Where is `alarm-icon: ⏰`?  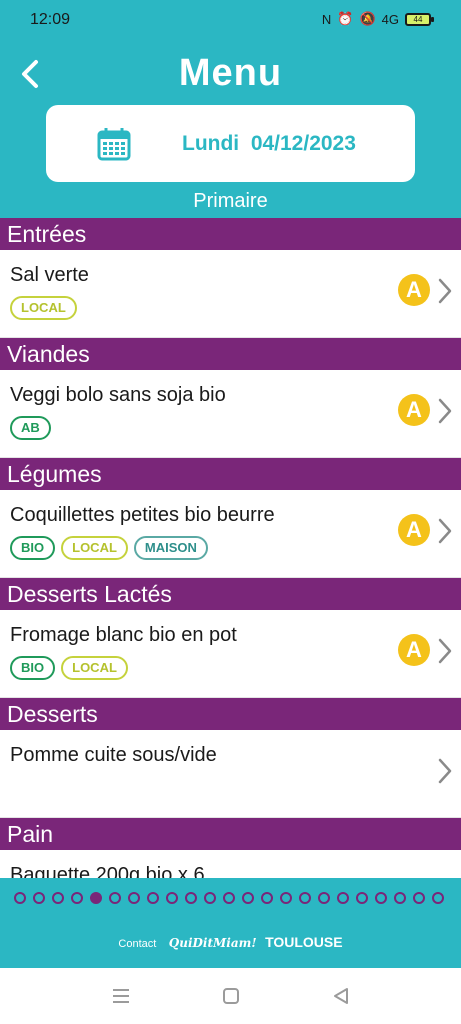 alarm-icon: ⏰ is located at coordinates (345, 18).